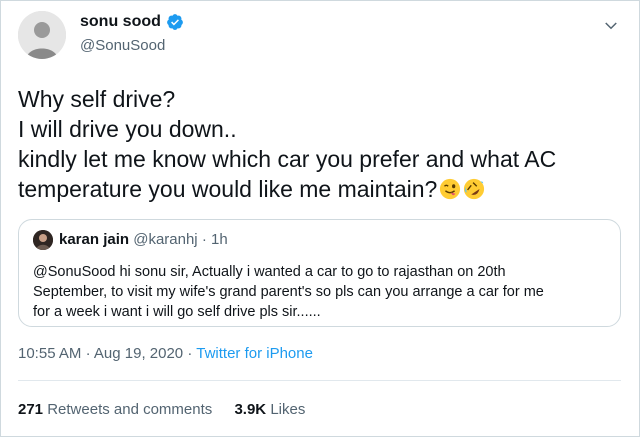 Image resolution: width=640 pixels, height=437 pixels. What do you see at coordinates (319, 380) in the screenshot?
I see `divider` at bounding box center [319, 380].